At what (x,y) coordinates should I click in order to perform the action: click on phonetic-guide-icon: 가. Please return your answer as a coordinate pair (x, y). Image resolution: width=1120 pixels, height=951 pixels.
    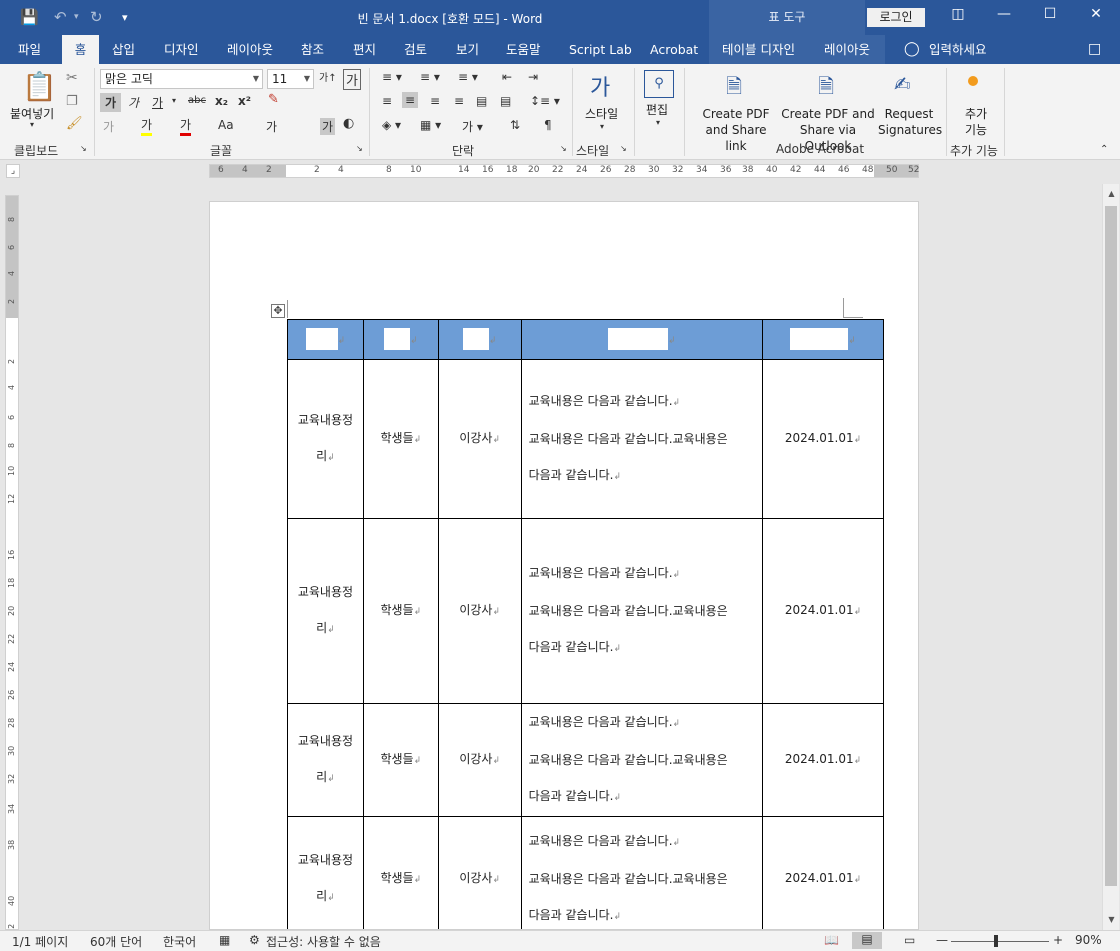
    Looking at the image, I should click on (352, 79).